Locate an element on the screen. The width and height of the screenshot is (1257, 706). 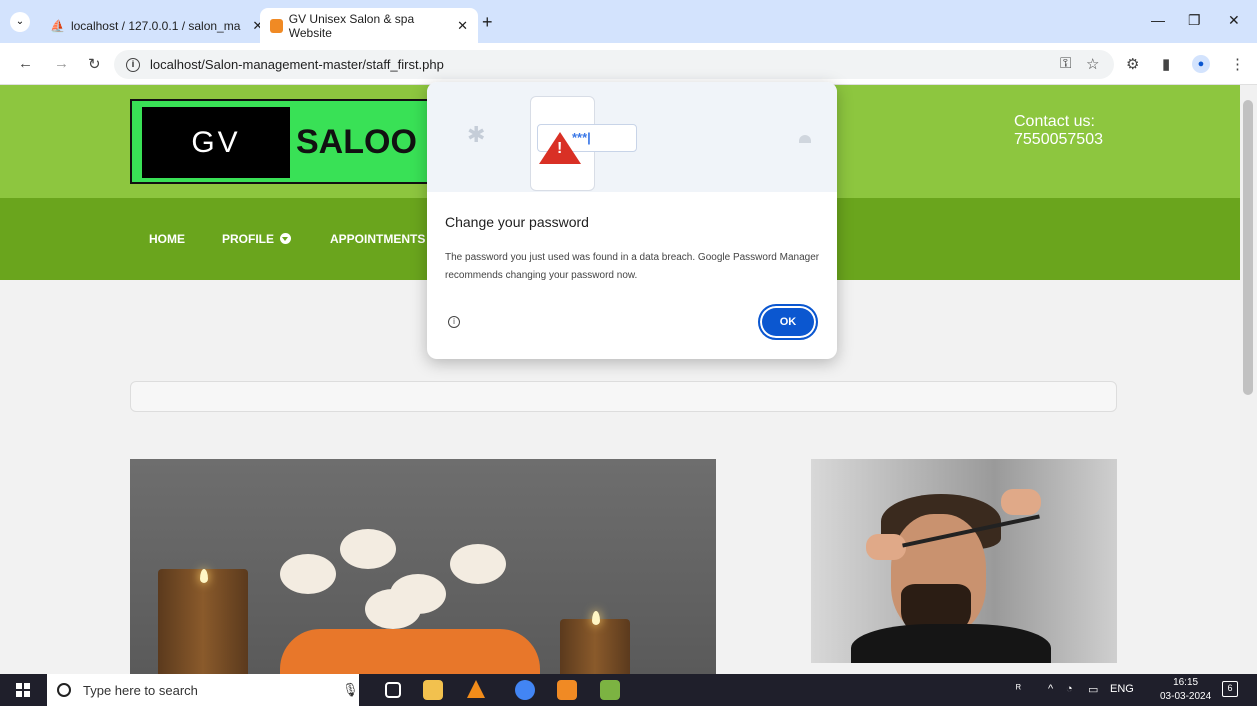
microphone-icon: 🎙 is located at coordinates (350, 690).